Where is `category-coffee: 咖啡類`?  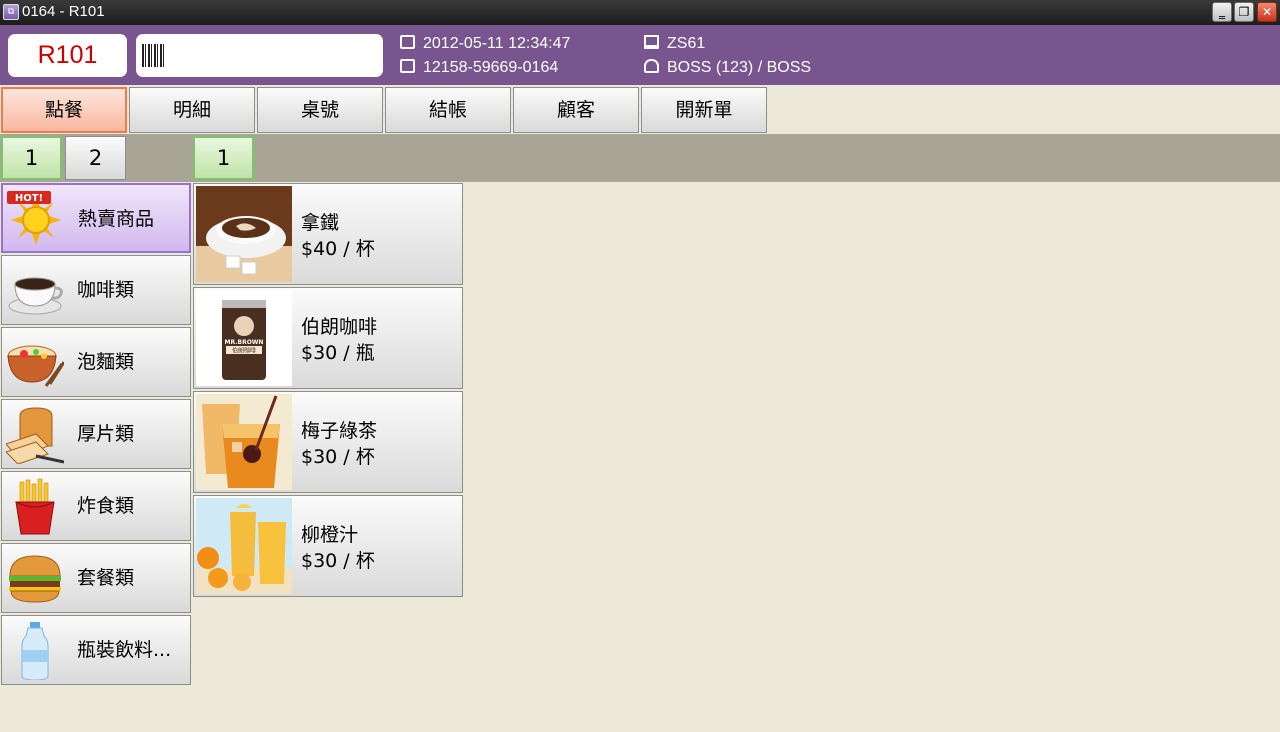 category-coffee: 咖啡類 is located at coordinates (96, 290).